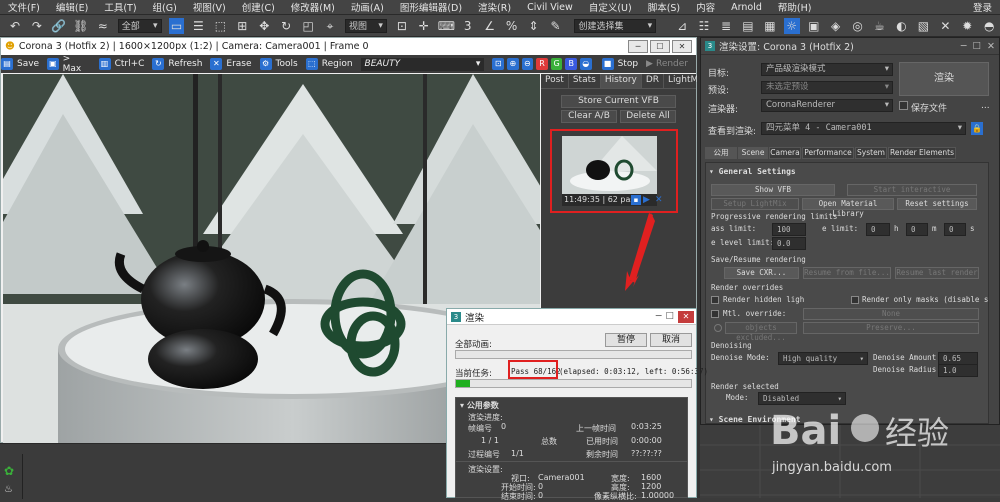  What do you see at coordinates (366, 25) in the screenshot?
I see `ref-coord-dropdown: 视图 ▾` at bounding box center [366, 25].